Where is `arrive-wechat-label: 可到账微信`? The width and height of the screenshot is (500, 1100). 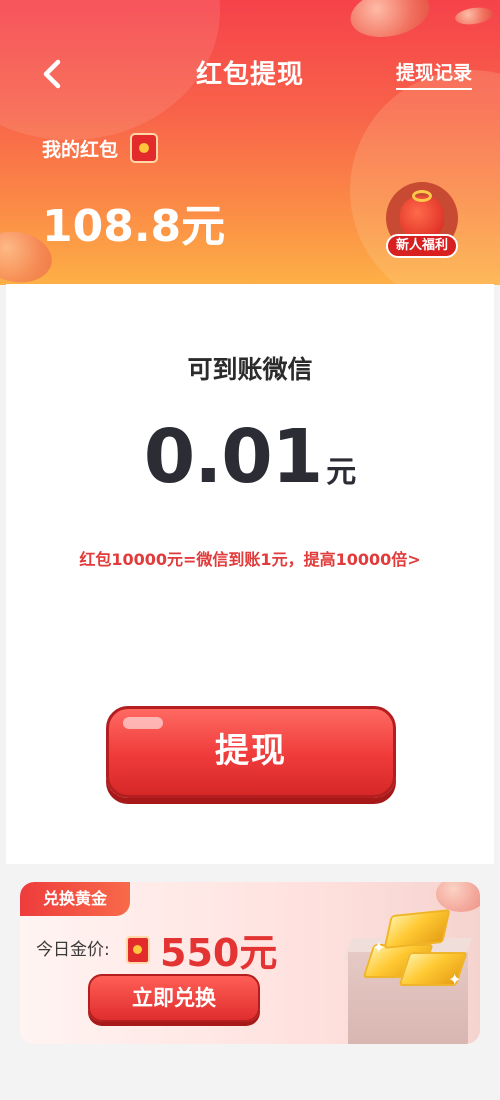
arrive-wechat-label: 可到账微信 is located at coordinates (250, 369).